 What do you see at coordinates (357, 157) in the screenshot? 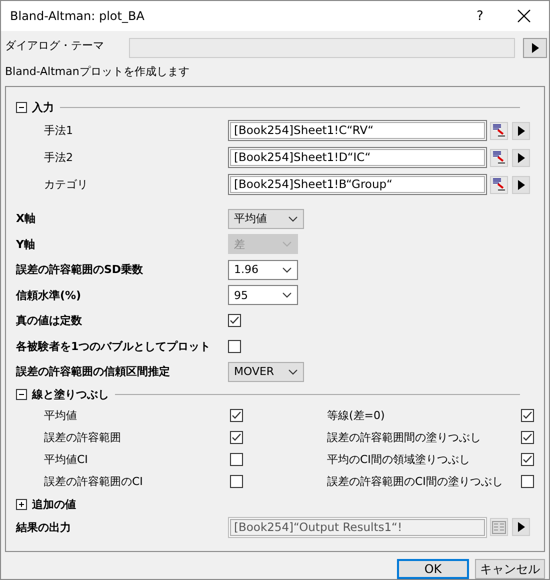
I see `range-field: [Book254]Sheet1!D“IC“` at bounding box center [357, 157].